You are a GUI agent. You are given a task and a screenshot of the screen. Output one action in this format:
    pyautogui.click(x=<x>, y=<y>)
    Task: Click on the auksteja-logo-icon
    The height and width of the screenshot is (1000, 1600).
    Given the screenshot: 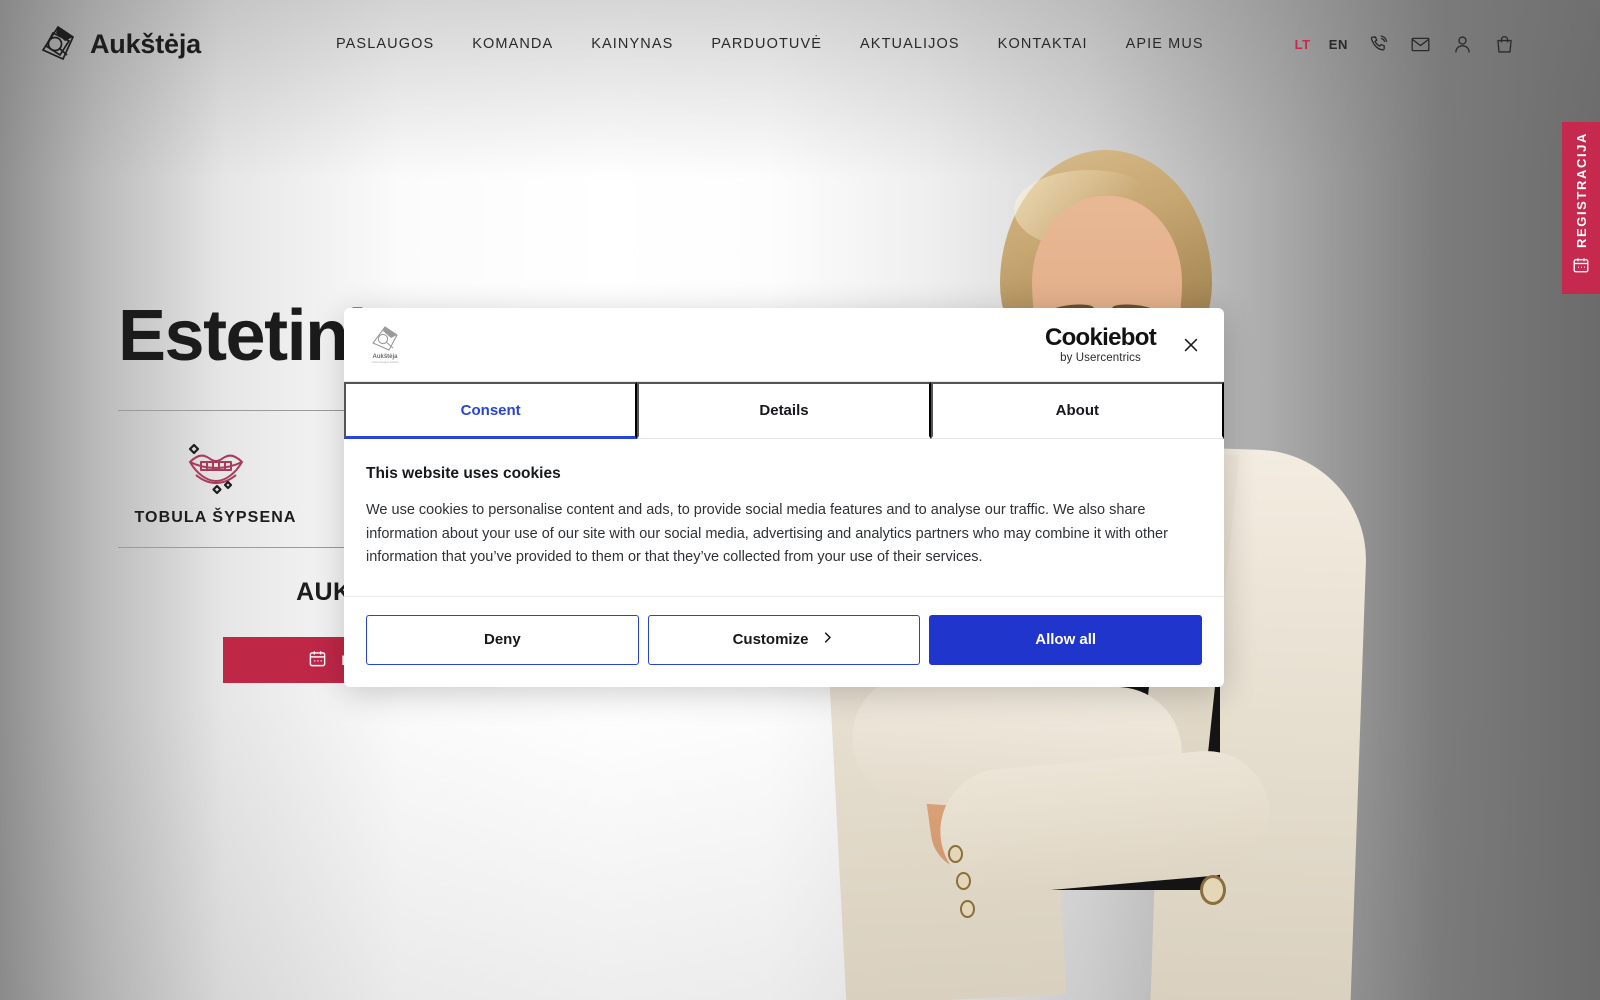 What is the action you would take?
    pyautogui.click(x=58, y=44)
    